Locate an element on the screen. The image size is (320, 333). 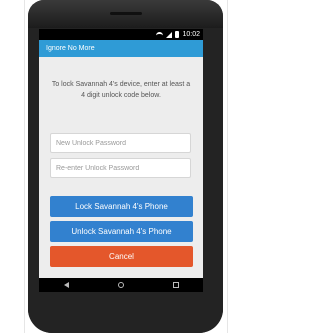
confirm-password-input is located at coordinates (120, 168).